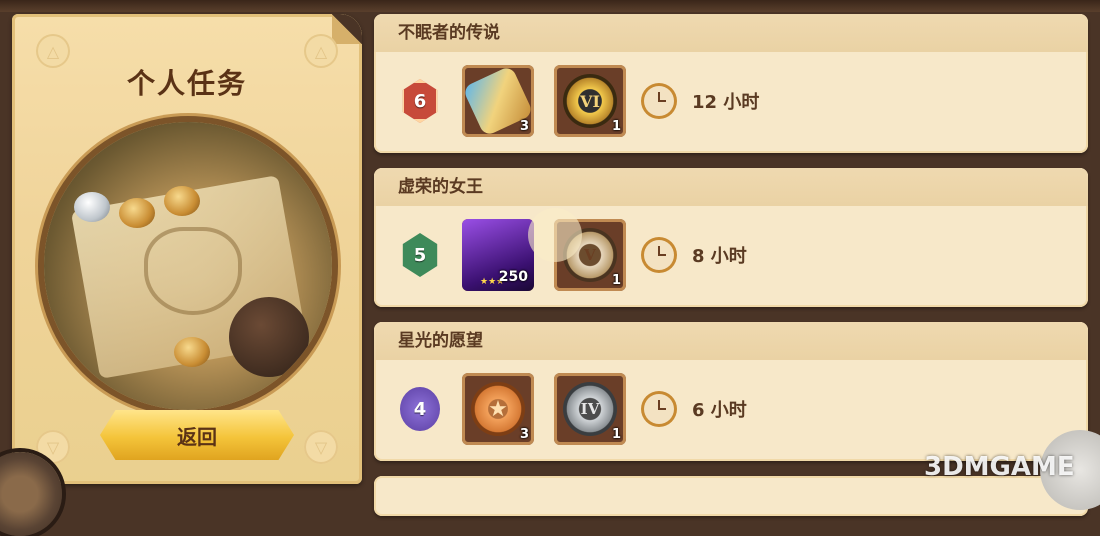 This screenshot has height=536, width=1100. Describe the element at coordinates (731, 33) in the screenshot. I see `quest-name: 不眠者的传说` at that location.